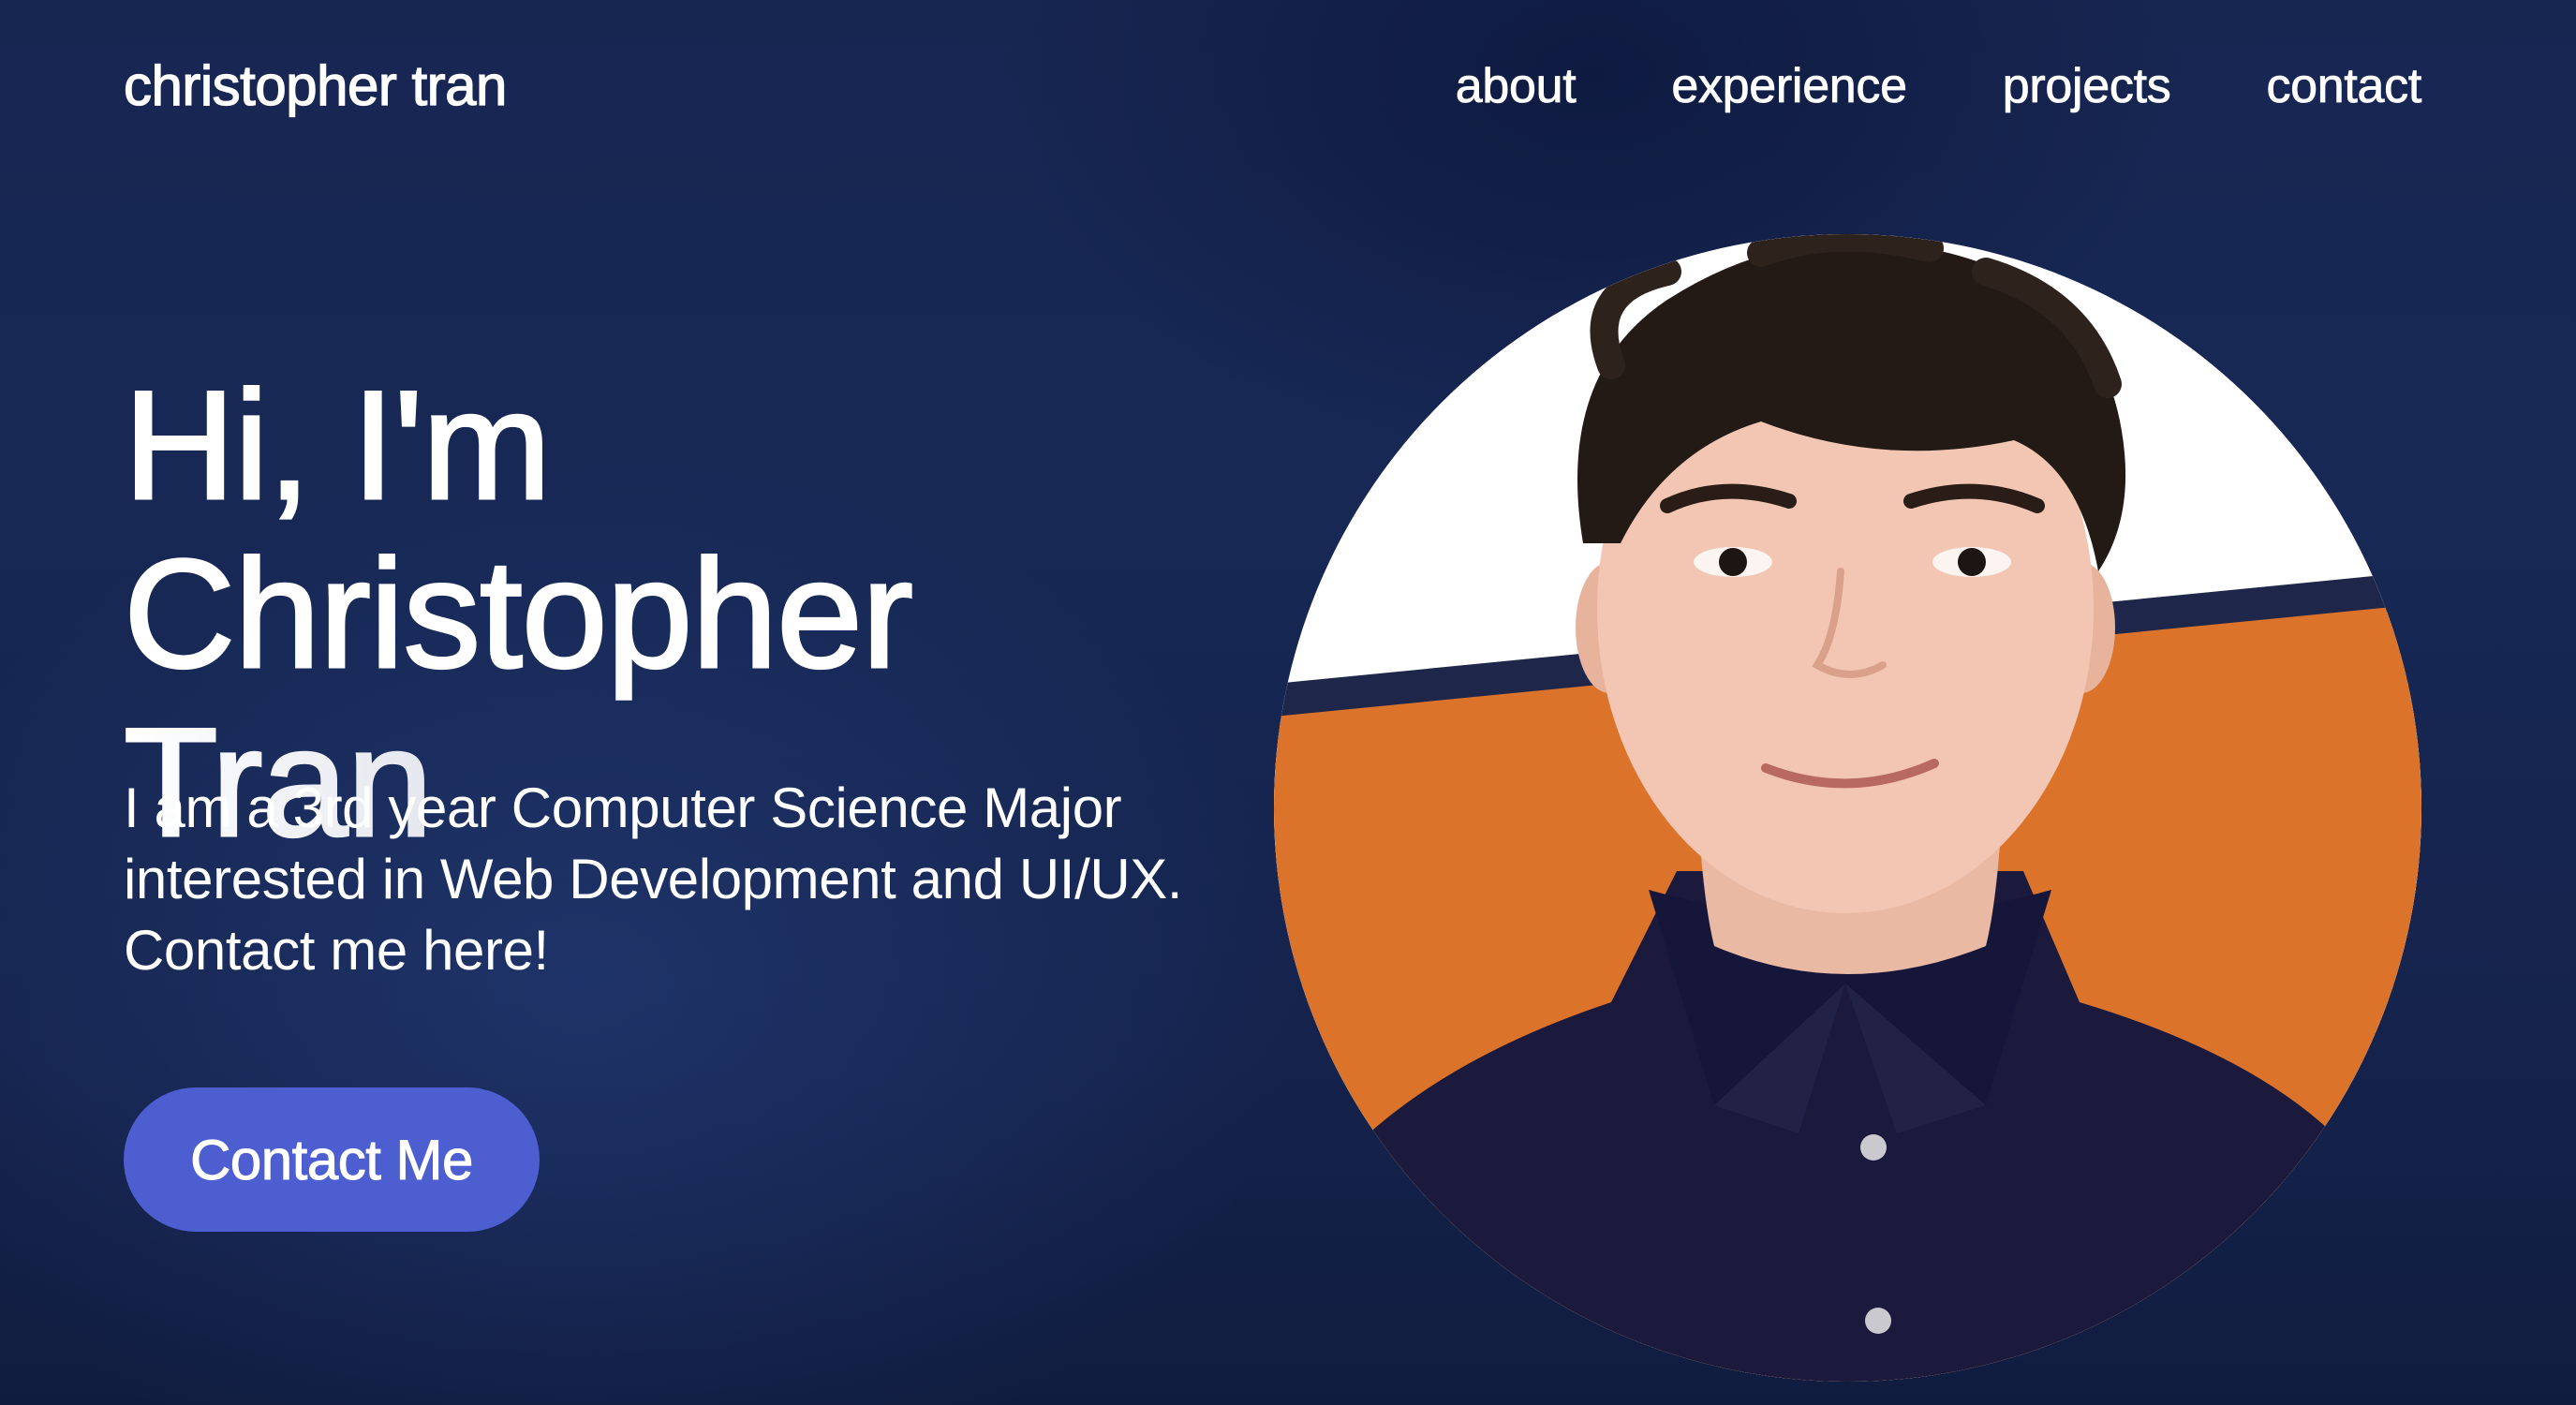 Image resolution: width=2576 pixels, height=1405 pixels. What do you see at coordinates (1516, 86) in the screenshot?
I see `nav-link-about: about` at bounding box center [1516, 86].